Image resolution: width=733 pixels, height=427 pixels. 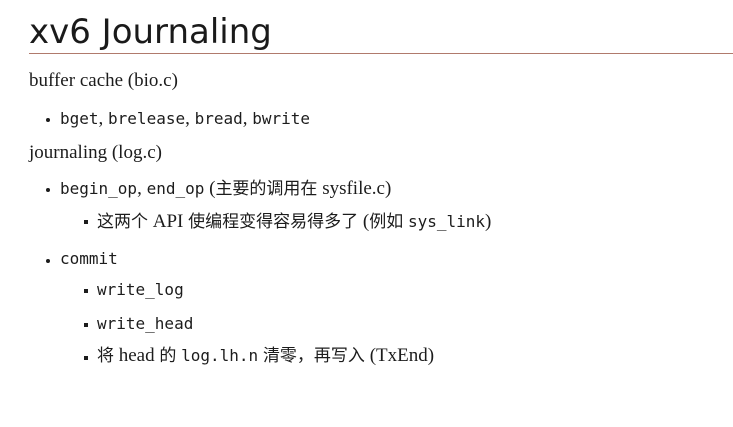 What do you see at coordinates (147, 118) in the screenshot?
I see `function-name: brelease` at bounding box center [147, 118].